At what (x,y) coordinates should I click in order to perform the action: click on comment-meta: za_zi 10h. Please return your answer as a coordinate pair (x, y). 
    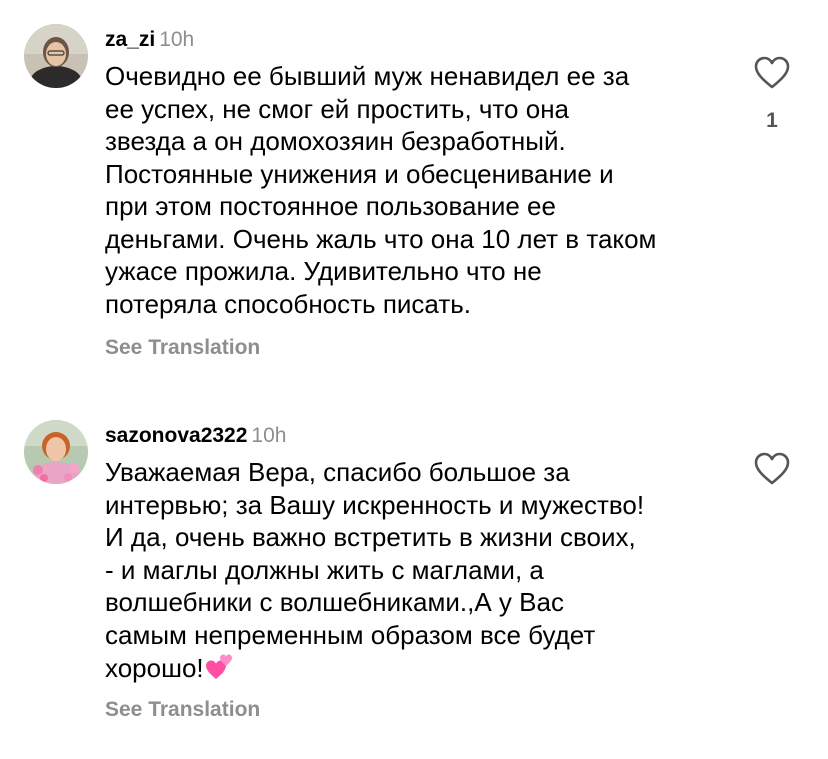
    Looking at the image, I should click on (149, 40).